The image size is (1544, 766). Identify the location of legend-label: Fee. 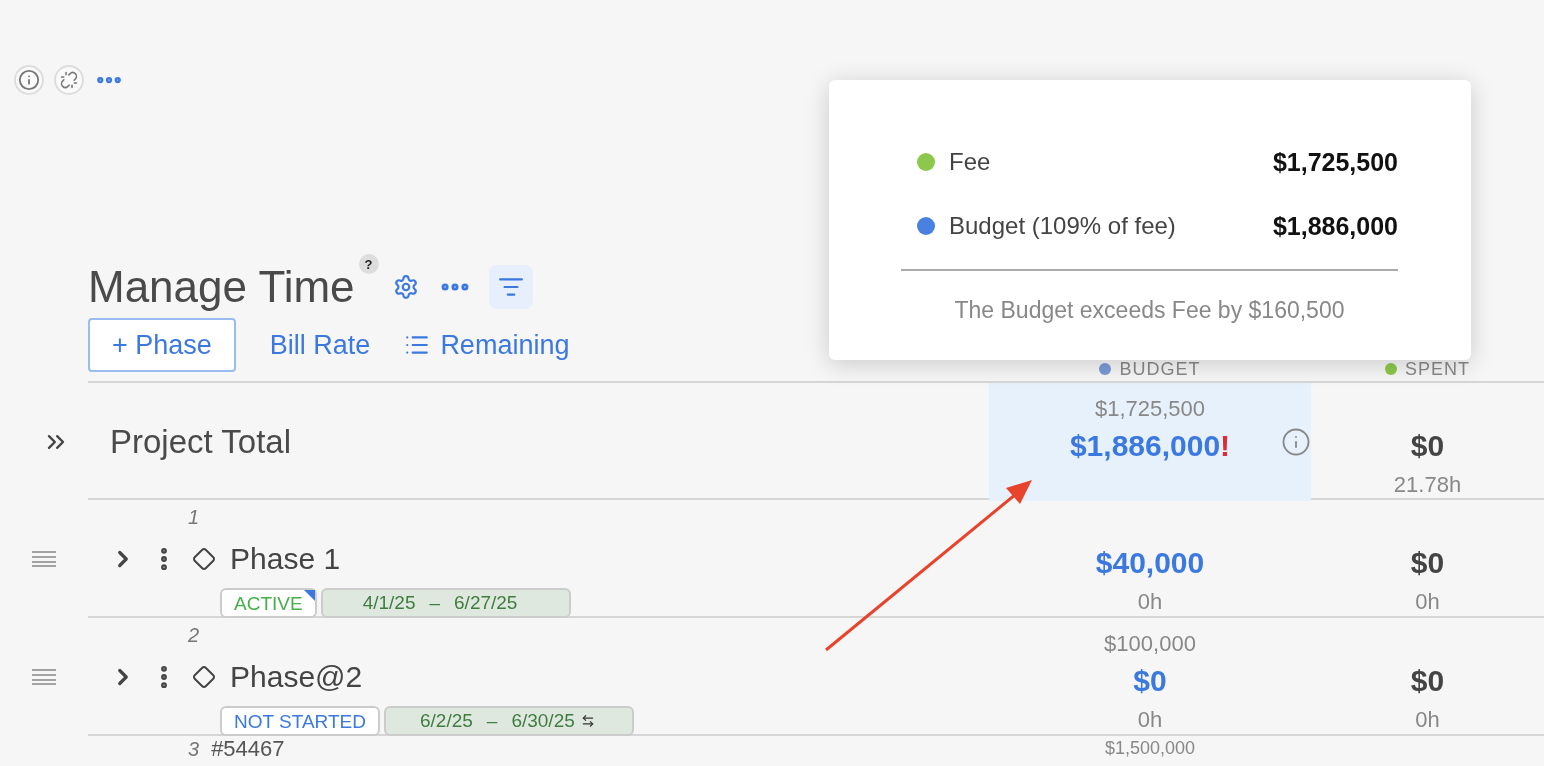
(970, 162).